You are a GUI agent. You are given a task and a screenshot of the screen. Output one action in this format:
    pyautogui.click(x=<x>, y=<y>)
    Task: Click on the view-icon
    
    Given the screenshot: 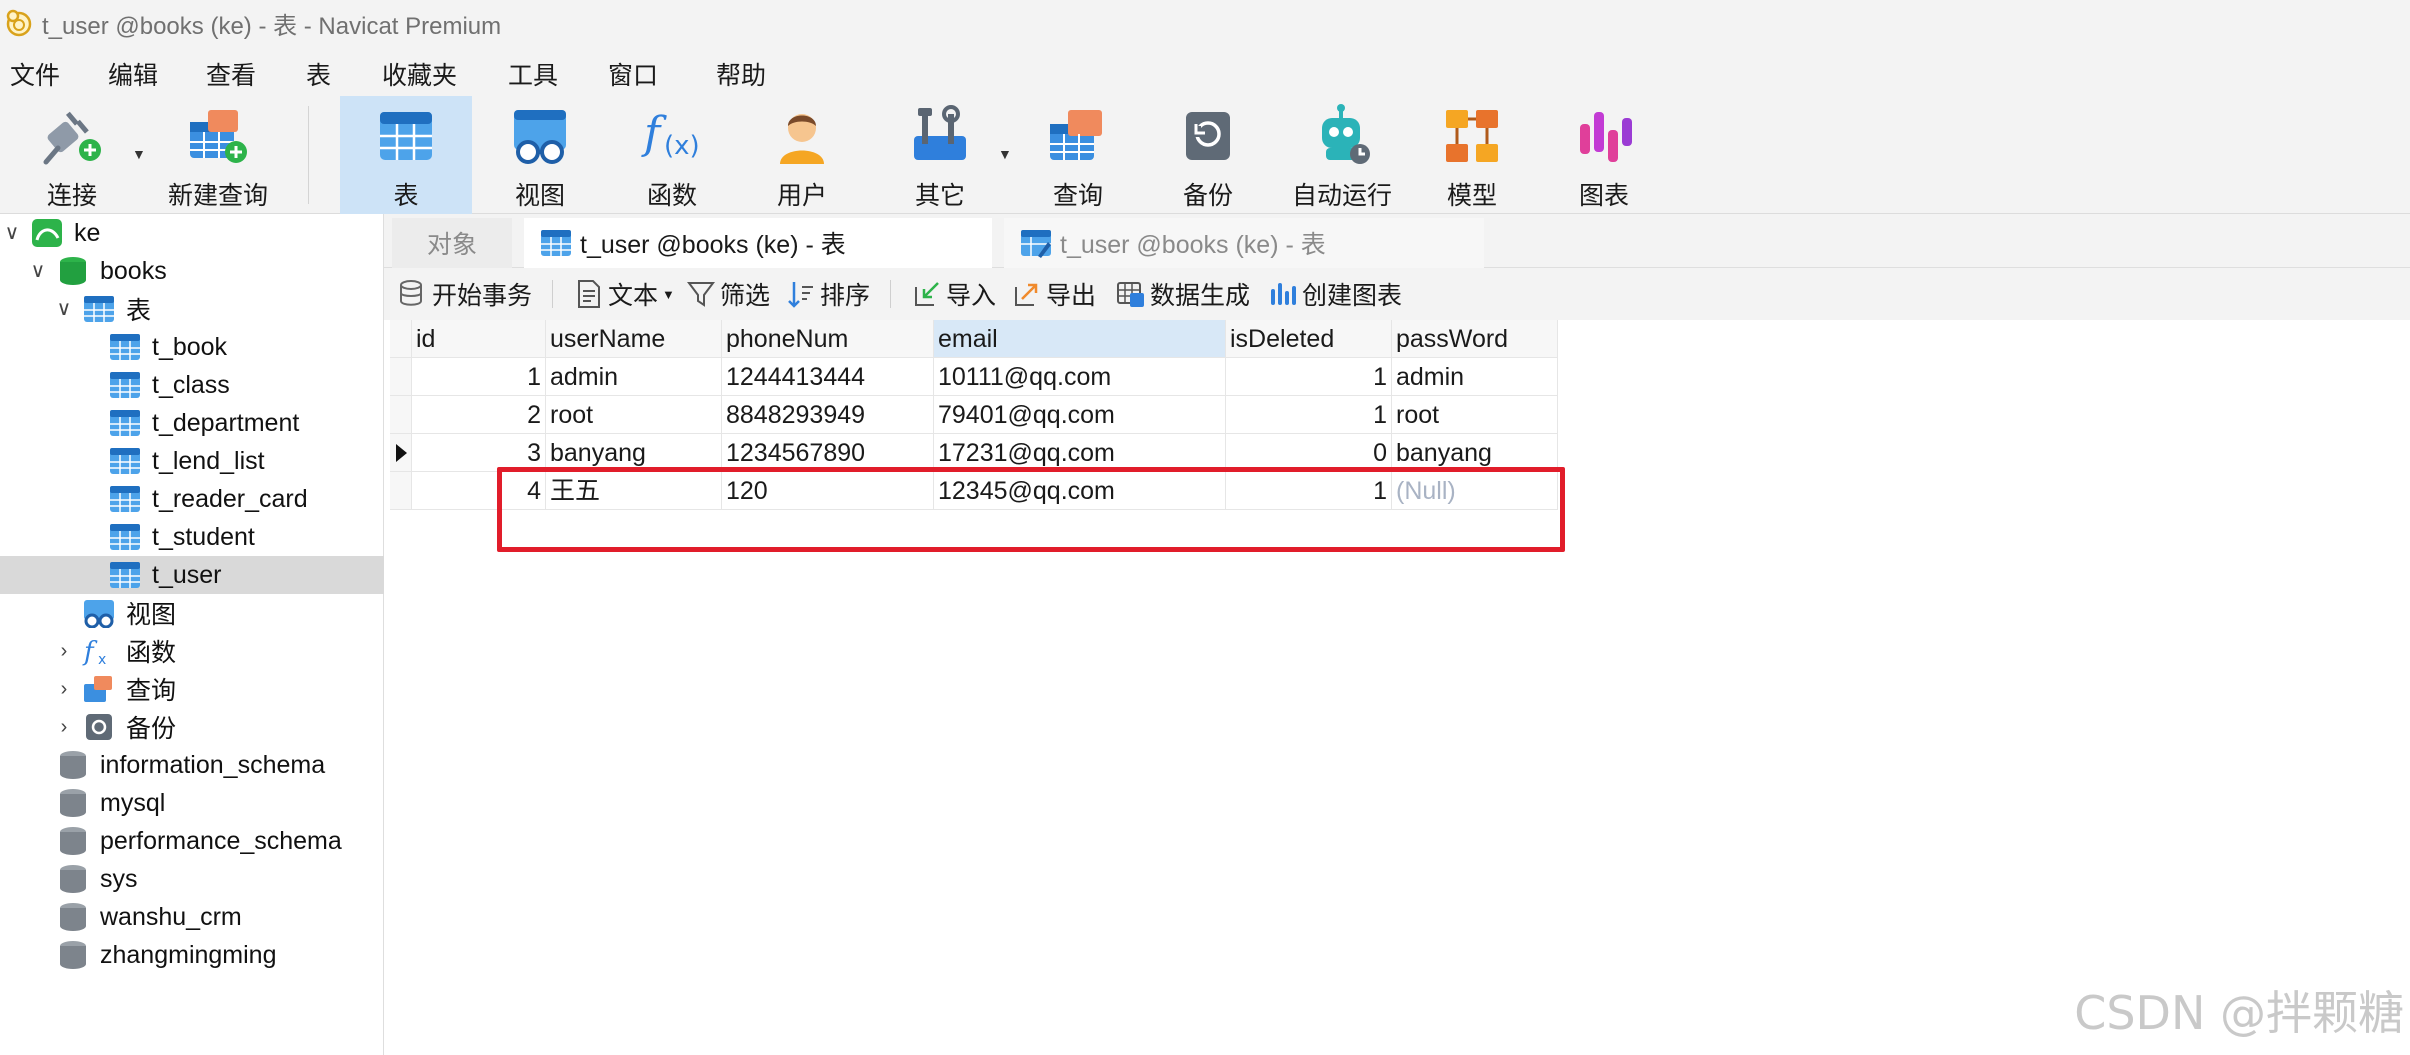 What is the action you would take?
    pyautogui.click(x=99, y=614)
    